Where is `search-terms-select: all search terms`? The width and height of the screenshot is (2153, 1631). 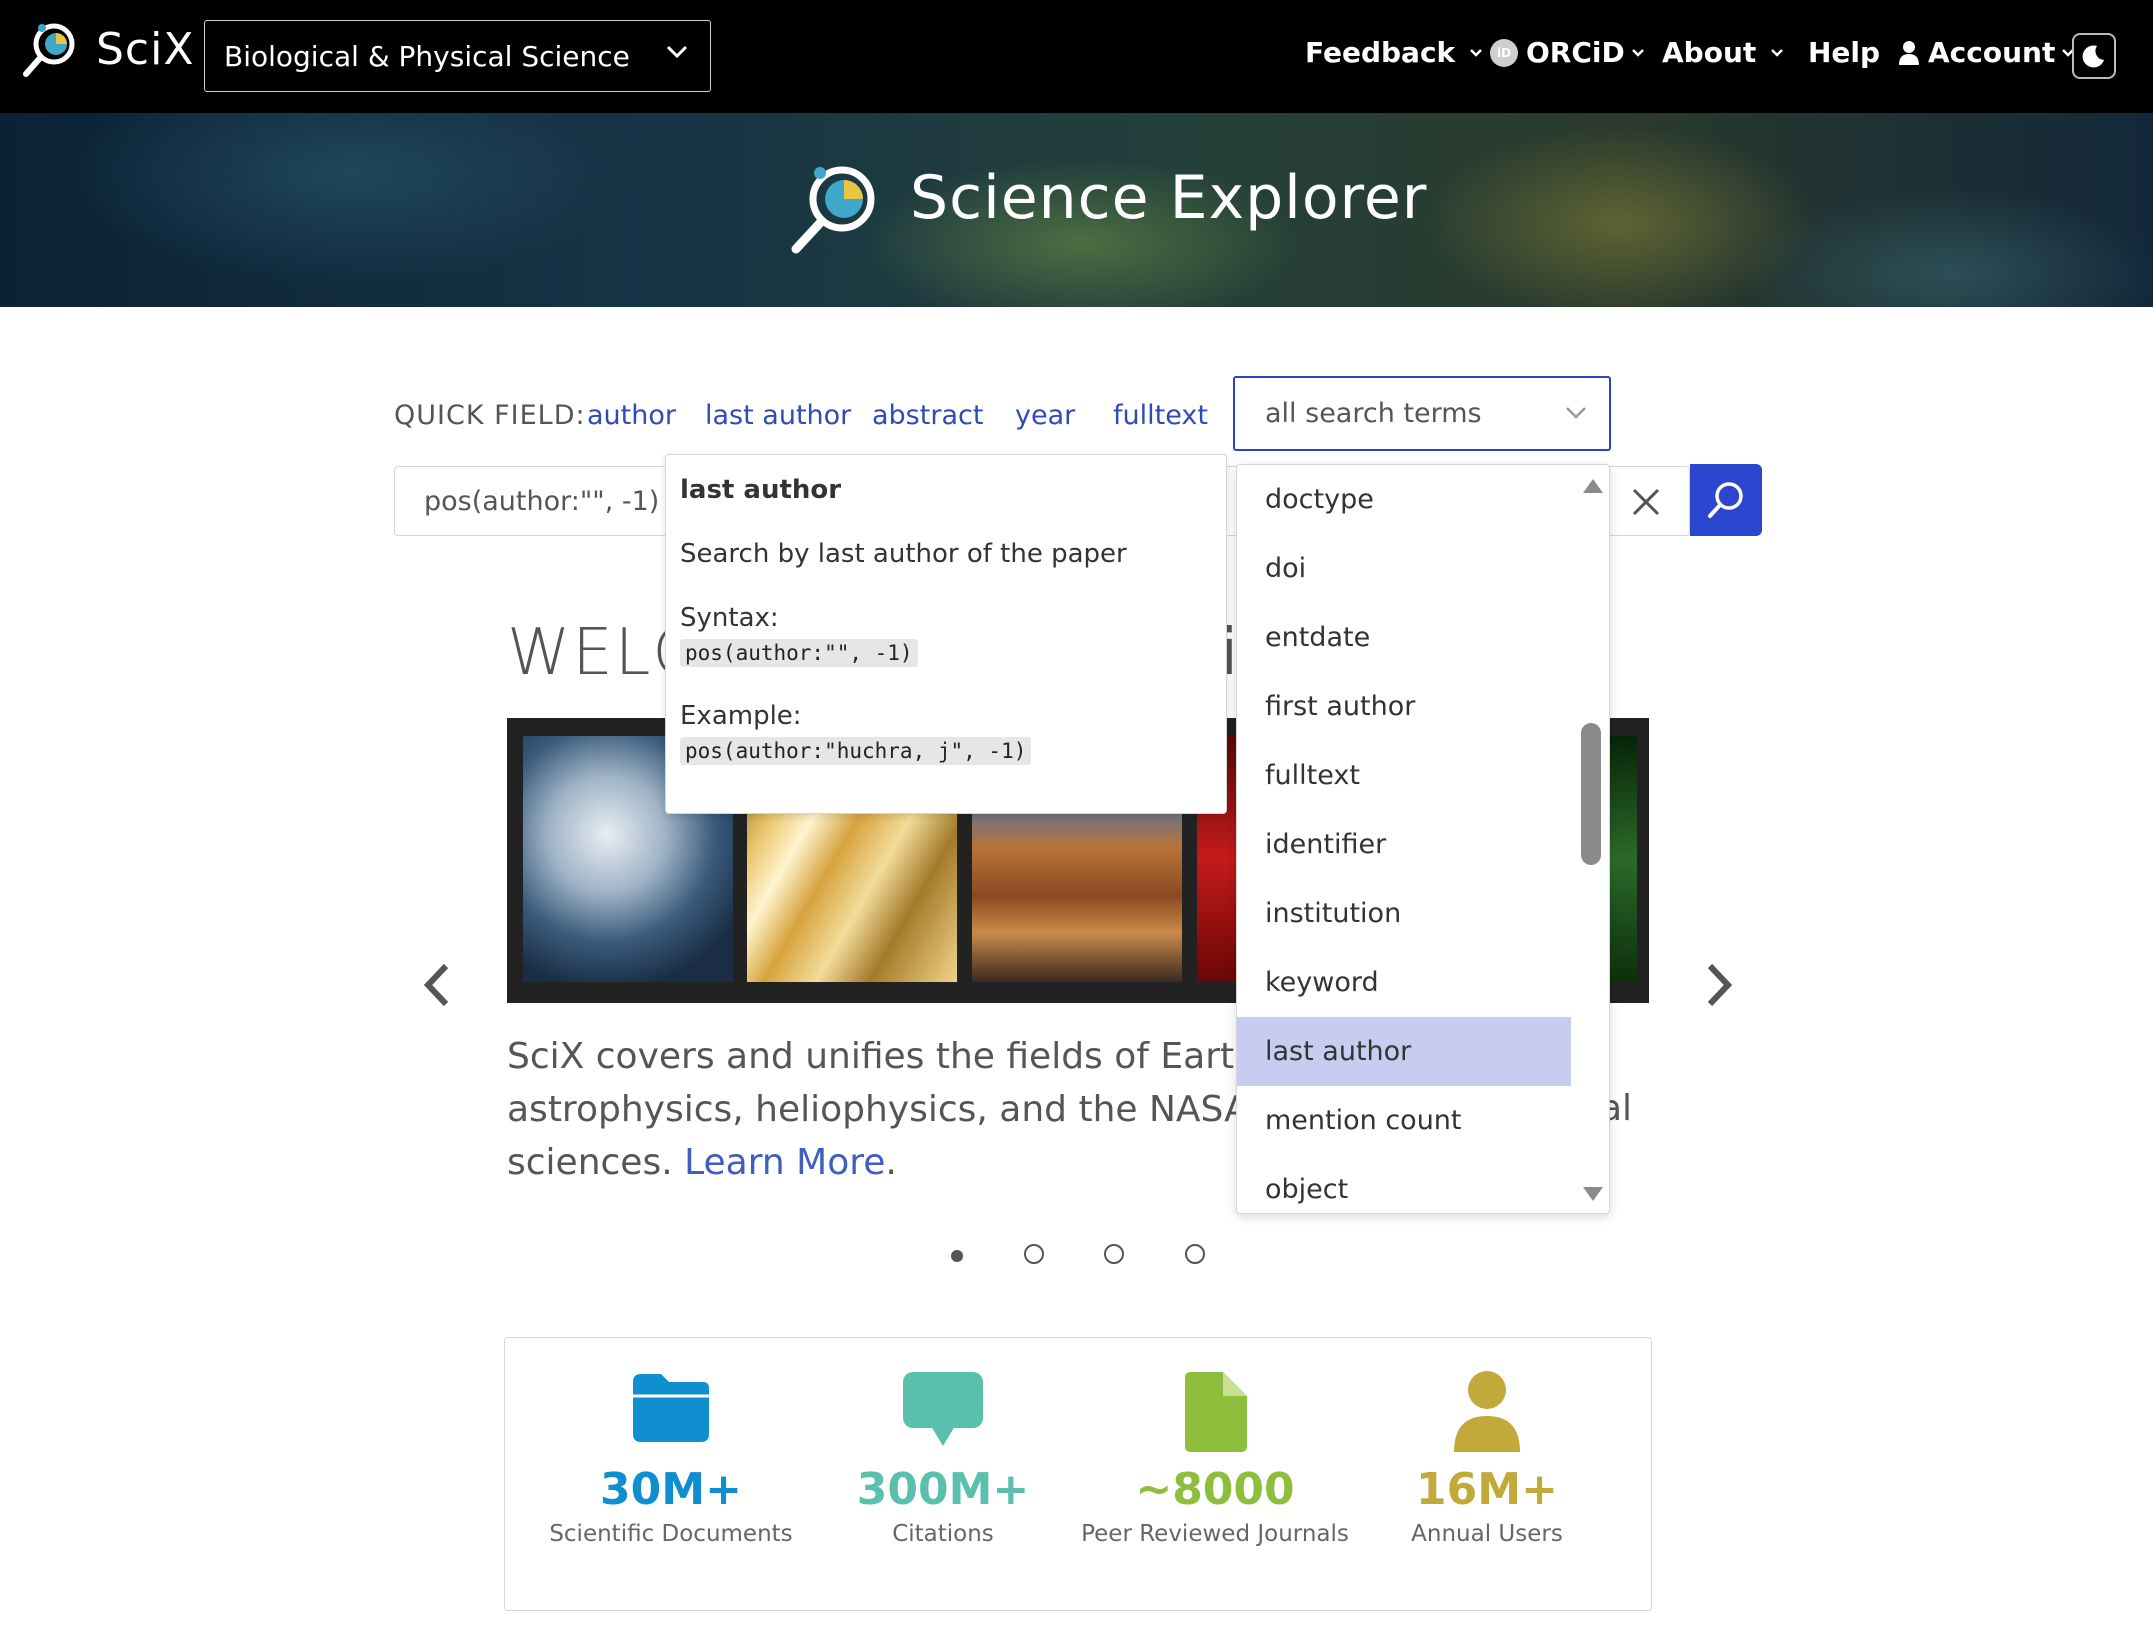 search-terms-select: all search terms is located at coordinates (1422, 413).